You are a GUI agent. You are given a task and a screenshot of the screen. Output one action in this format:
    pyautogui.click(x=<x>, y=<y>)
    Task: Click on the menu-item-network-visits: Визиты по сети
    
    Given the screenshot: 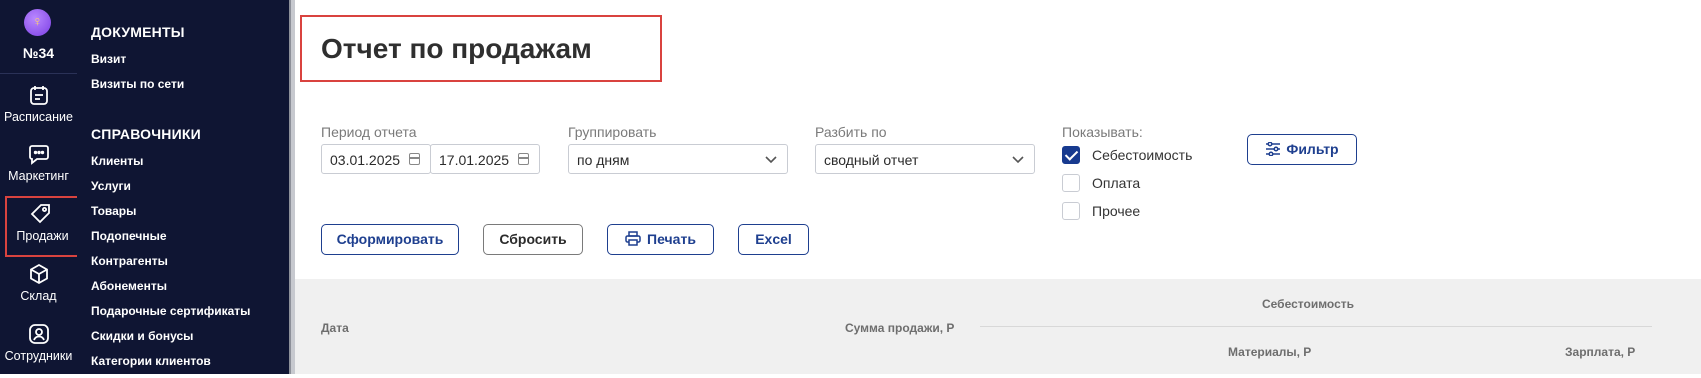 What is the action you would take?
    pyautogui.click(x=137, y=84)
    